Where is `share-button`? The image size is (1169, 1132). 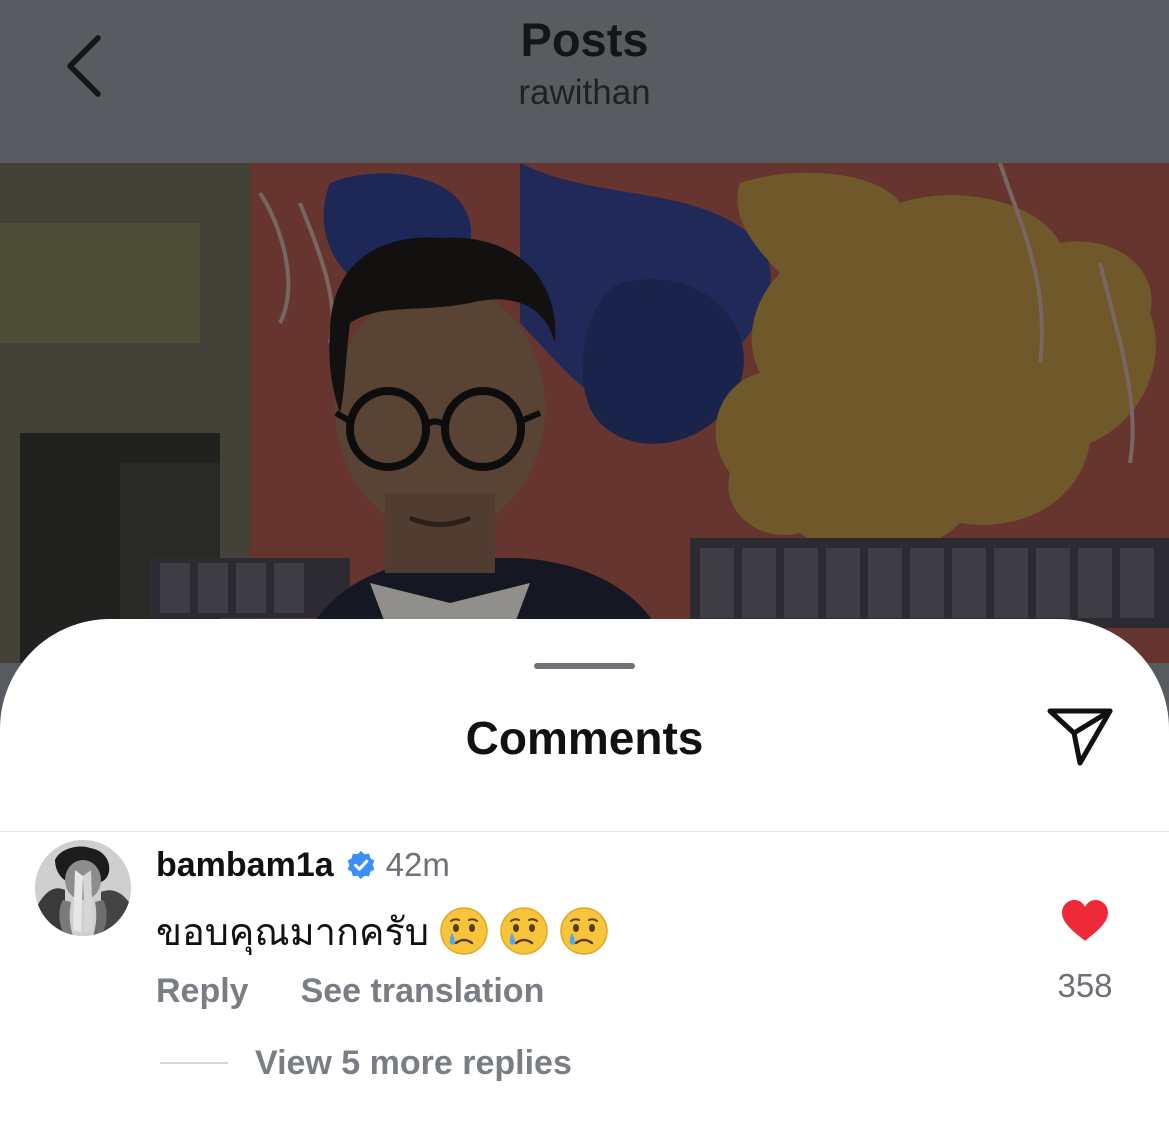
share-button is located at coordinates (1080, 736).